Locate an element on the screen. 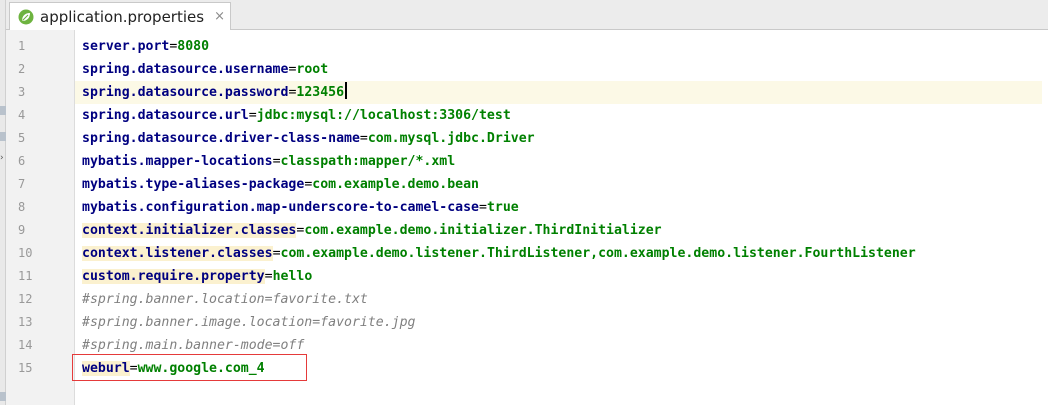 The width and height of the screenshot is (1048, 405). line-number: 2 is located at coordinates (22, 69).